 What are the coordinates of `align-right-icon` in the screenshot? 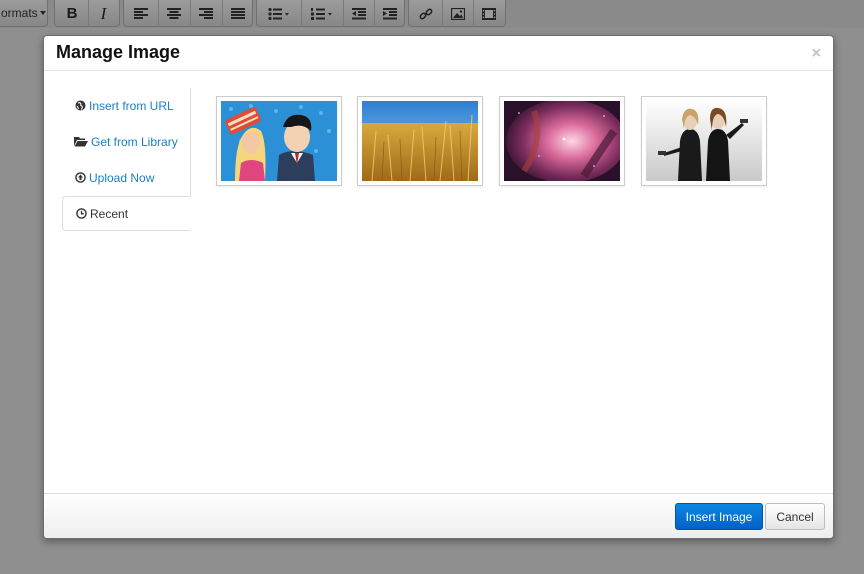 It's located at (205, 13).